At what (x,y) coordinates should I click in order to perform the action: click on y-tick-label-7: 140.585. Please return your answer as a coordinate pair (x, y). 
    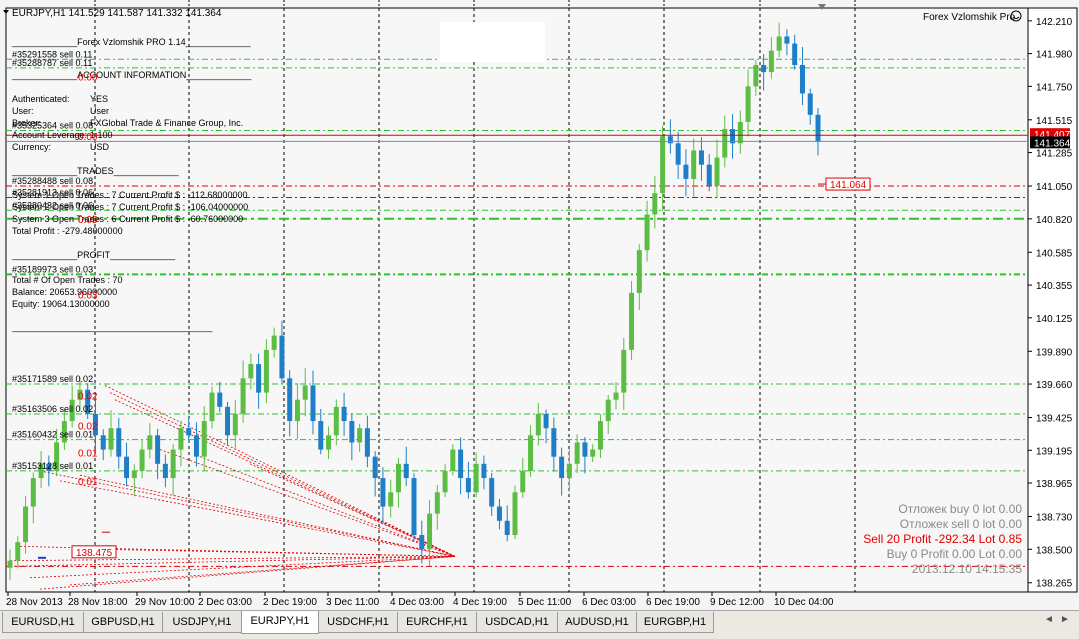
    Looking at the image, I should click on (1054, 253).